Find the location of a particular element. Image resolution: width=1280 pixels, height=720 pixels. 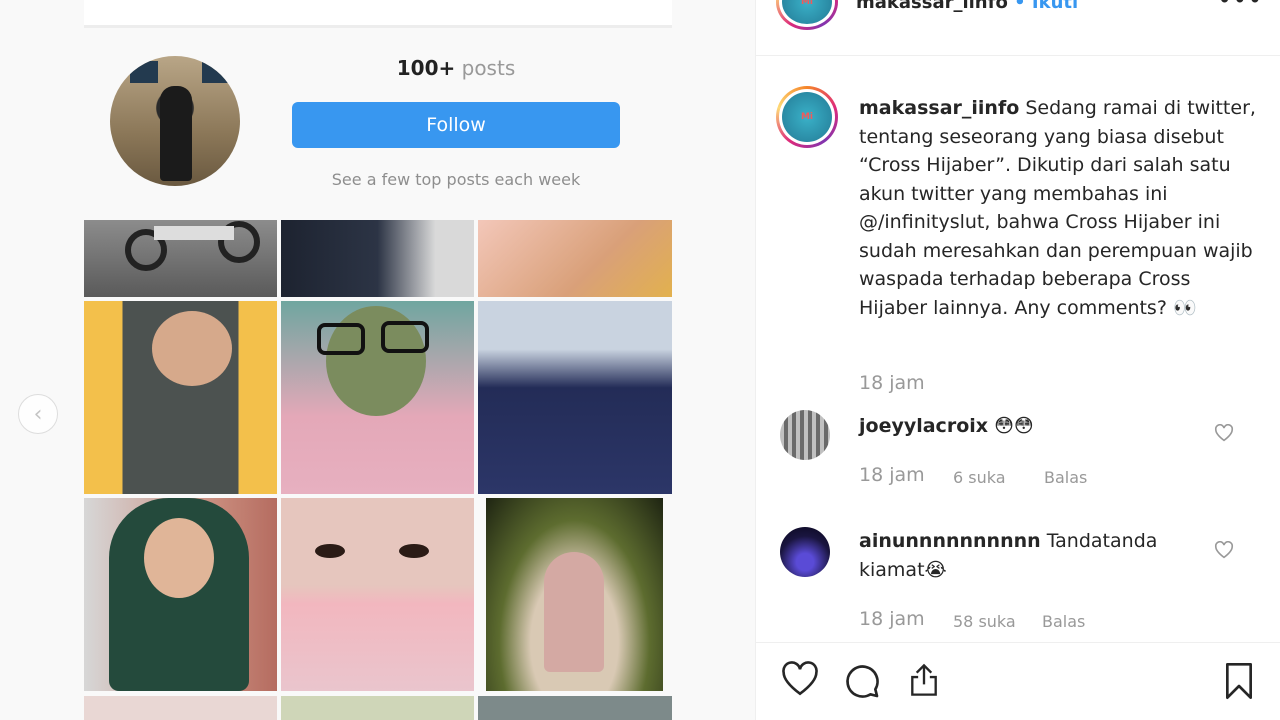

post-header: Mi makassar_iinfo • Ikuti ••• is located at coordinates (1018, 28).